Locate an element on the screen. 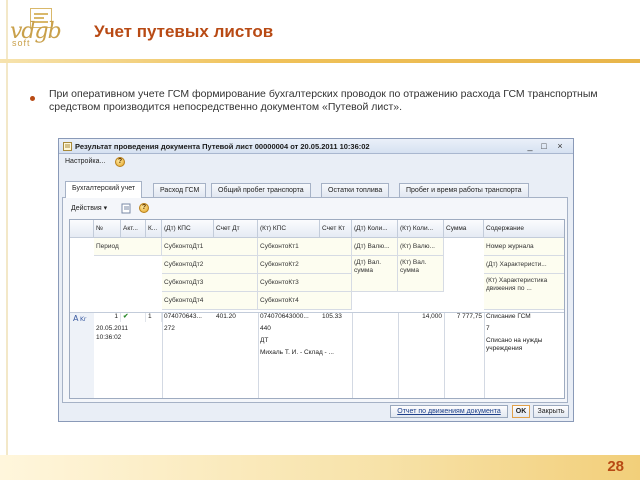  row-period-time: 10:36:02 is located at coordinates (128, 338).